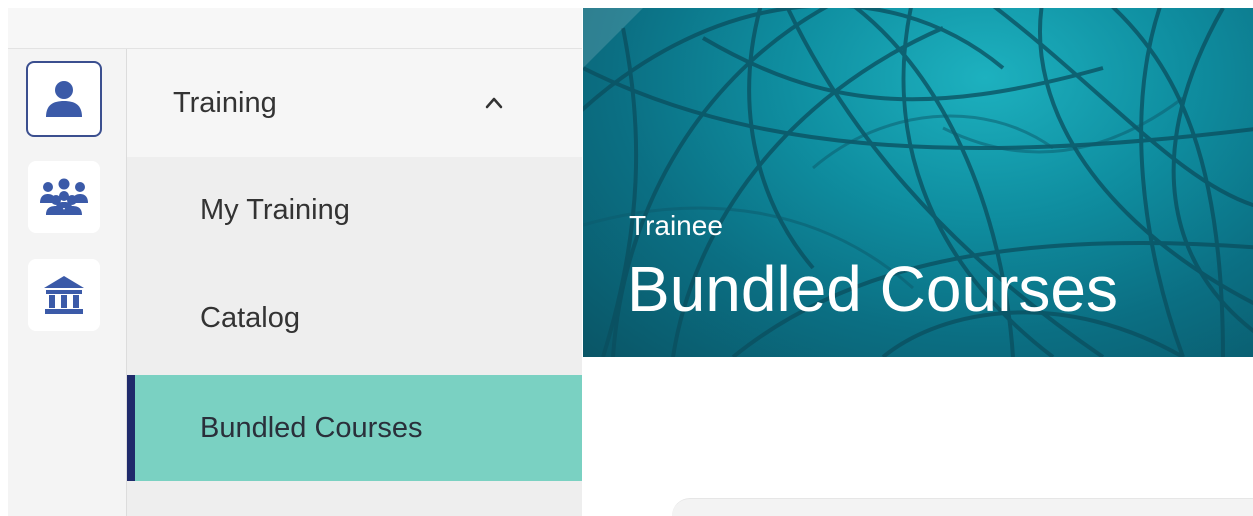 The width and height of the screenshot is (1253, 516). Describe the element at coordinates (872, 289) in the screenshot. I see `page-title: Bundled Courses` at that location.